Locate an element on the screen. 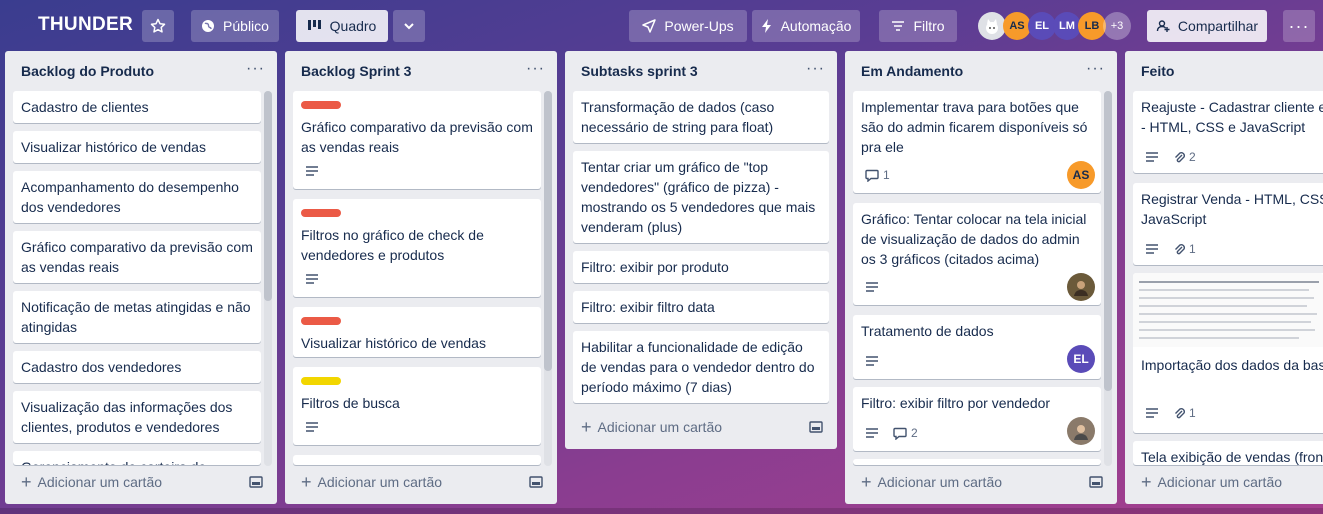 This screenshot has width=1323, height=514. card-label-yellow is located at coordinates (321, 381).